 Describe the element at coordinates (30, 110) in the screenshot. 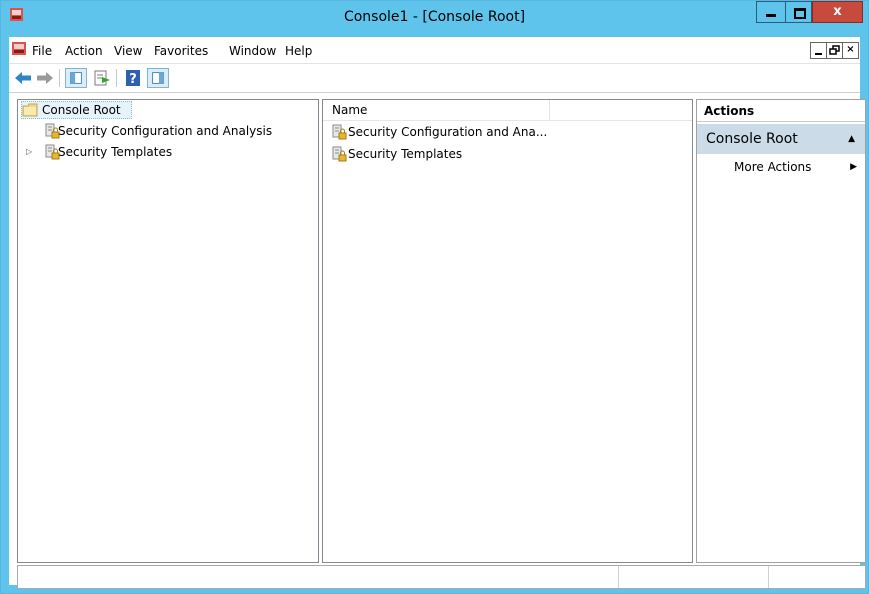

I see `folder-icon` at that location.